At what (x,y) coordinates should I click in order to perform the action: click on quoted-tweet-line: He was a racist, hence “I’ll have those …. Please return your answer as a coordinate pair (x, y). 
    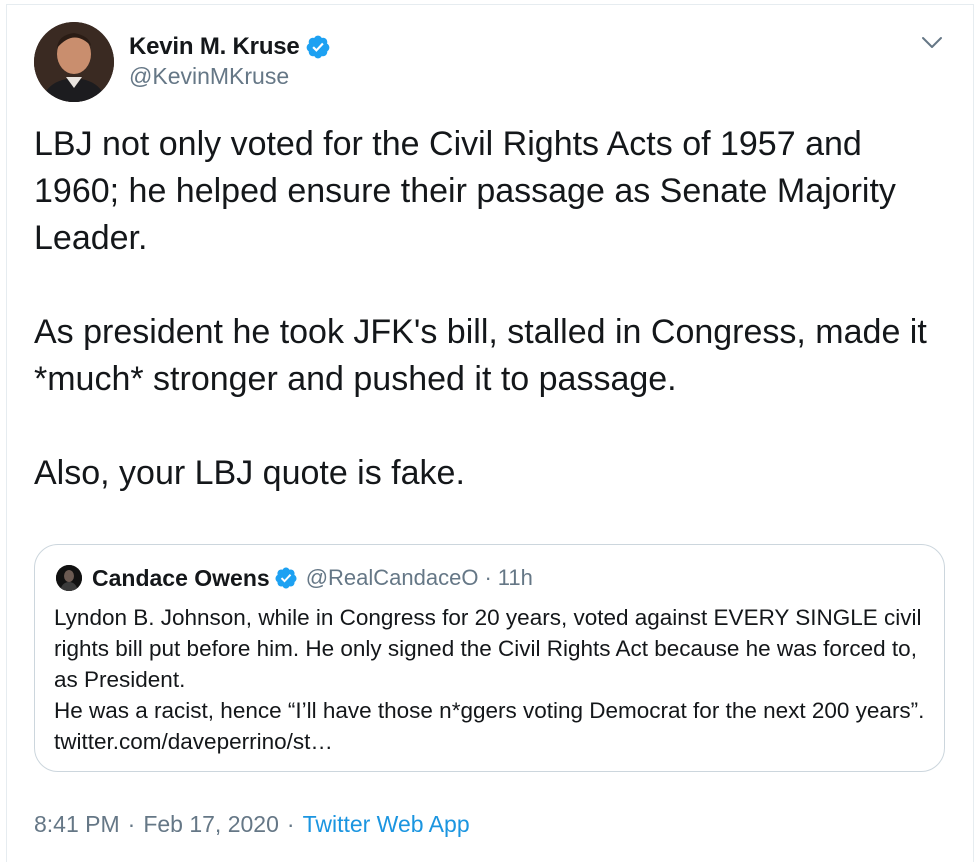
    Looking at the image, I should click on (489, 726).